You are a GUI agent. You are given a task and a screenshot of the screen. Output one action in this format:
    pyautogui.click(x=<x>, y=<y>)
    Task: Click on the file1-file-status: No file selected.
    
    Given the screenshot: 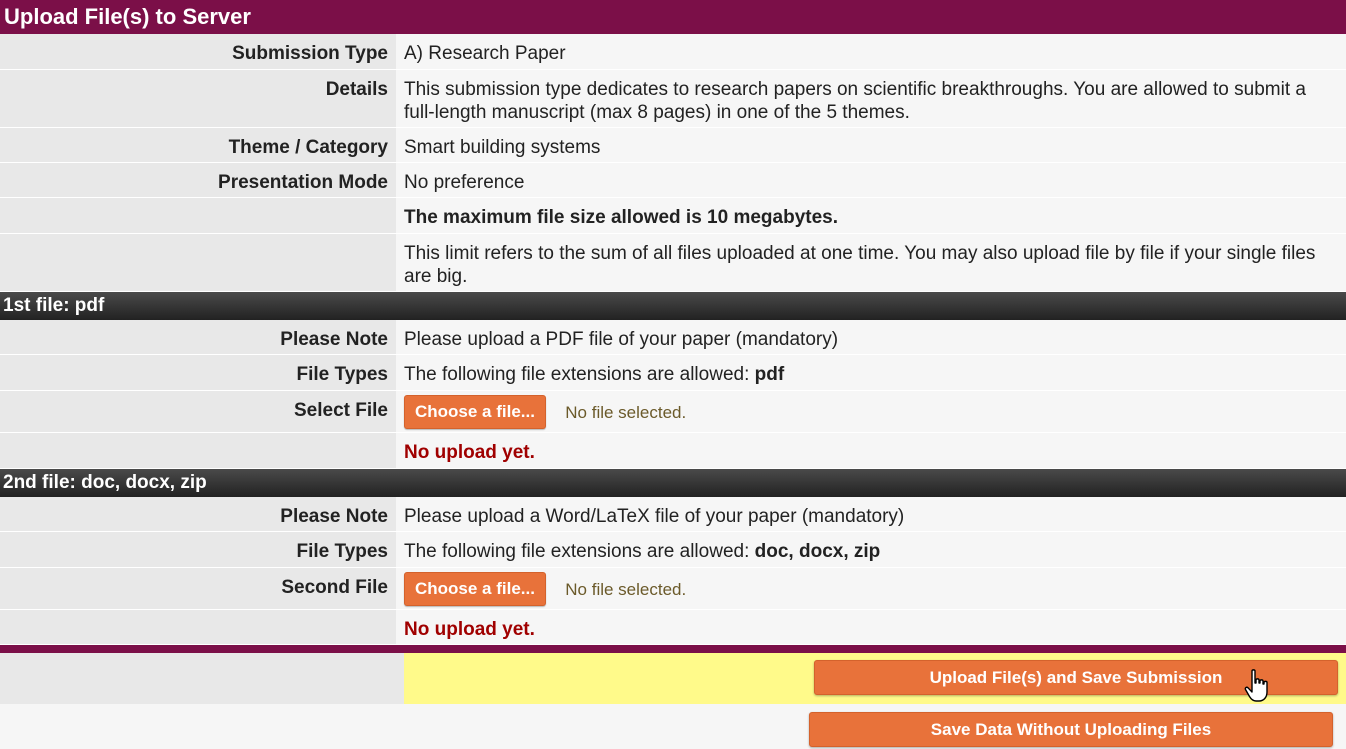 What is the action you would take?
    pyautogui.click(x=626, y=412)
    